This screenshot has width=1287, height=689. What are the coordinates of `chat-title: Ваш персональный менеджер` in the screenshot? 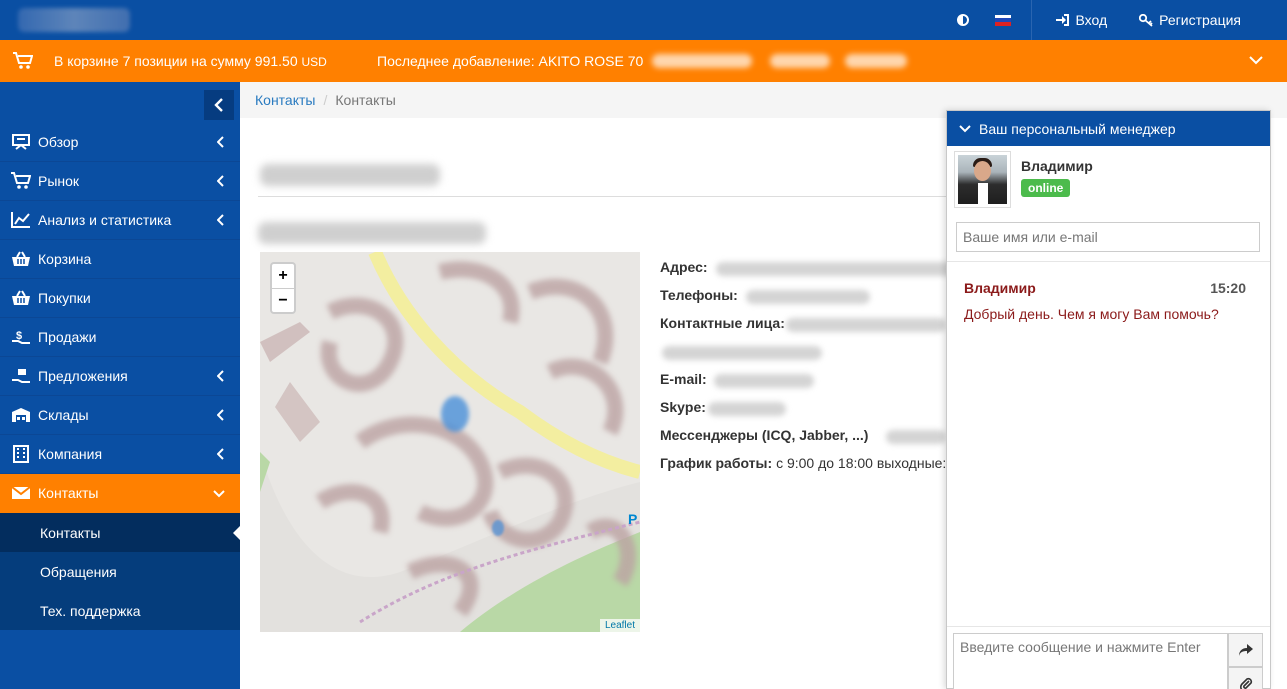 It's located at (1077, 128).